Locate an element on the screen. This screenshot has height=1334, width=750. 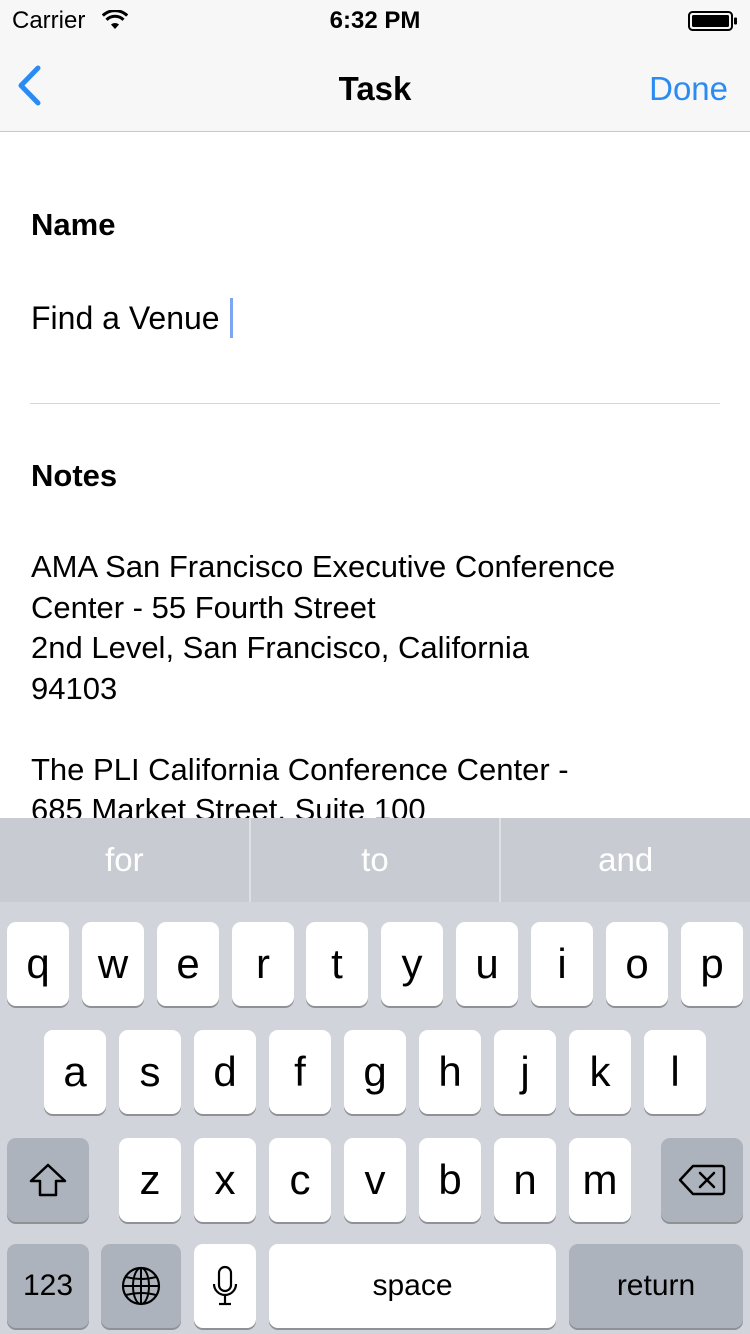
notes-label: Notes is located at coordinates (74, 475).